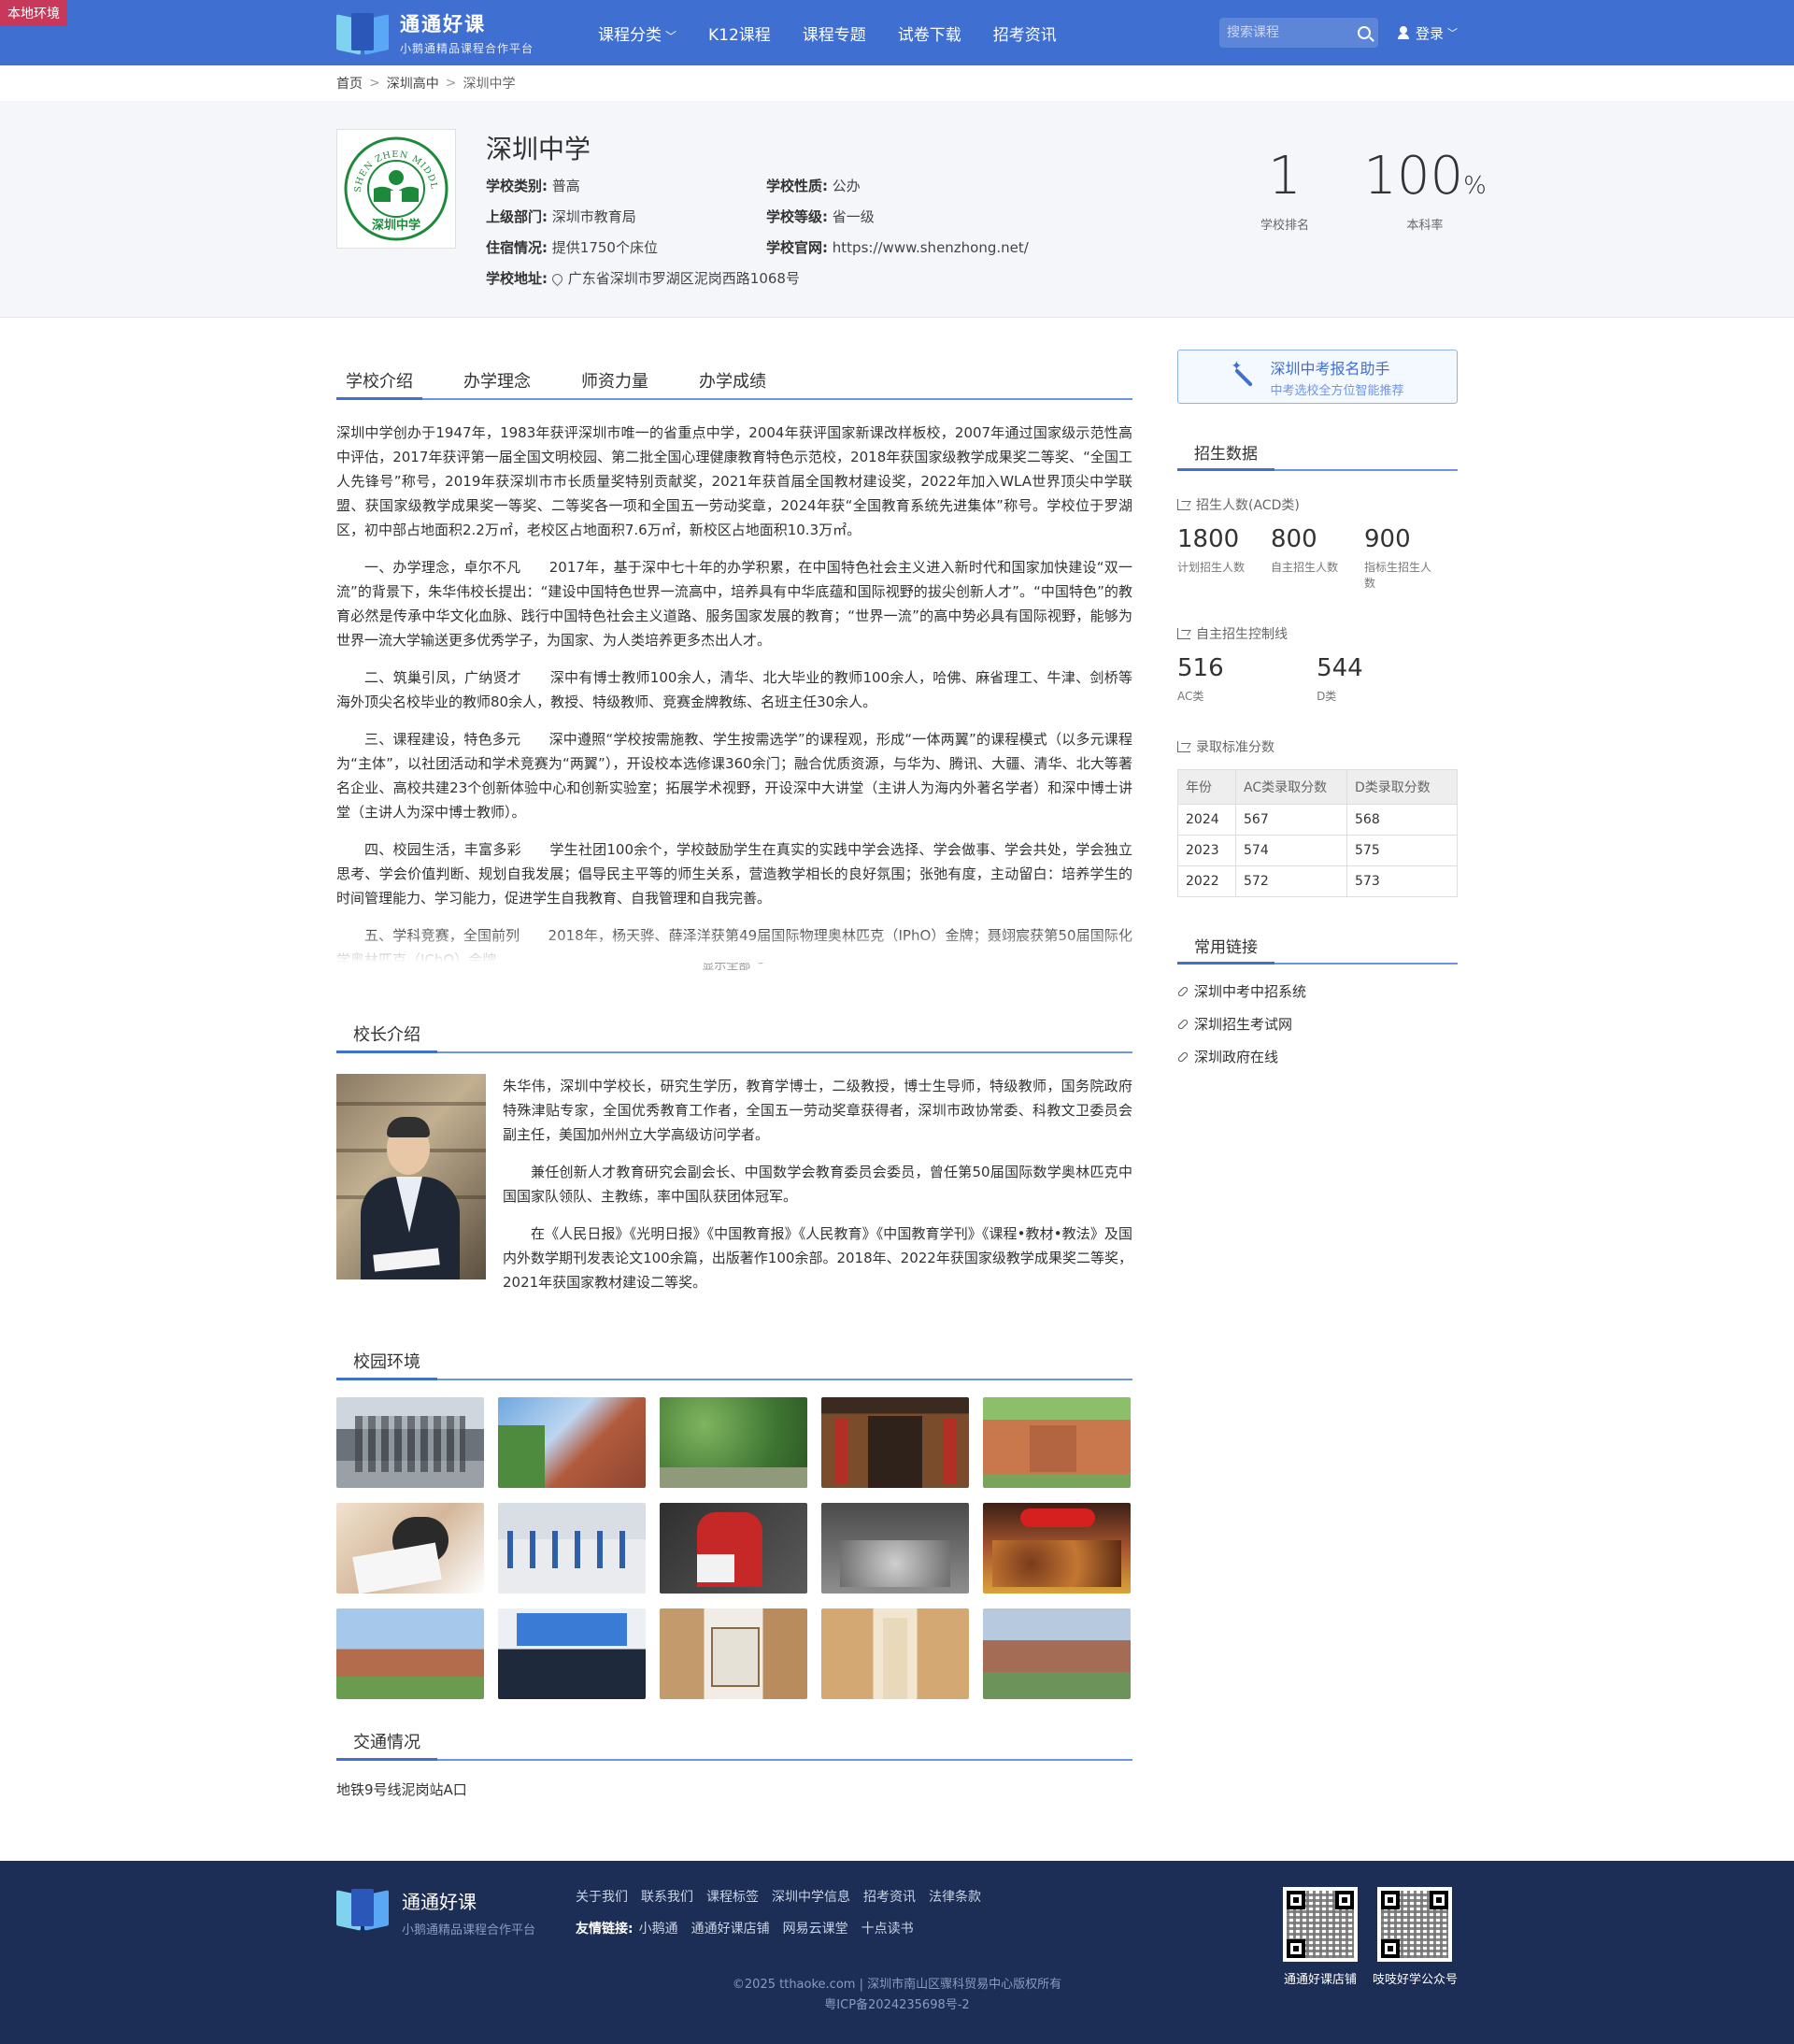 This screenshot has height=2044, width=1794. What do you see at coordinates (1403, 32) in the screenshot?
I see `user-icon` at bounding box center [1403, 32].